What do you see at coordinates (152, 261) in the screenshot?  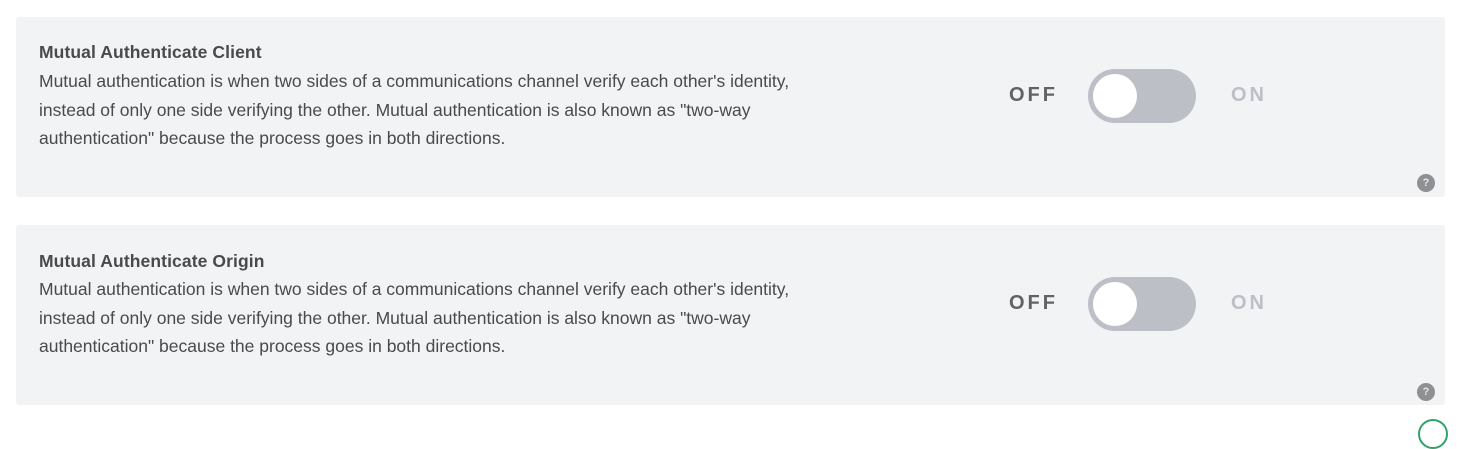 I see `setting-title: Mutual Authenticate Origin` at bounding box center [152, 261].